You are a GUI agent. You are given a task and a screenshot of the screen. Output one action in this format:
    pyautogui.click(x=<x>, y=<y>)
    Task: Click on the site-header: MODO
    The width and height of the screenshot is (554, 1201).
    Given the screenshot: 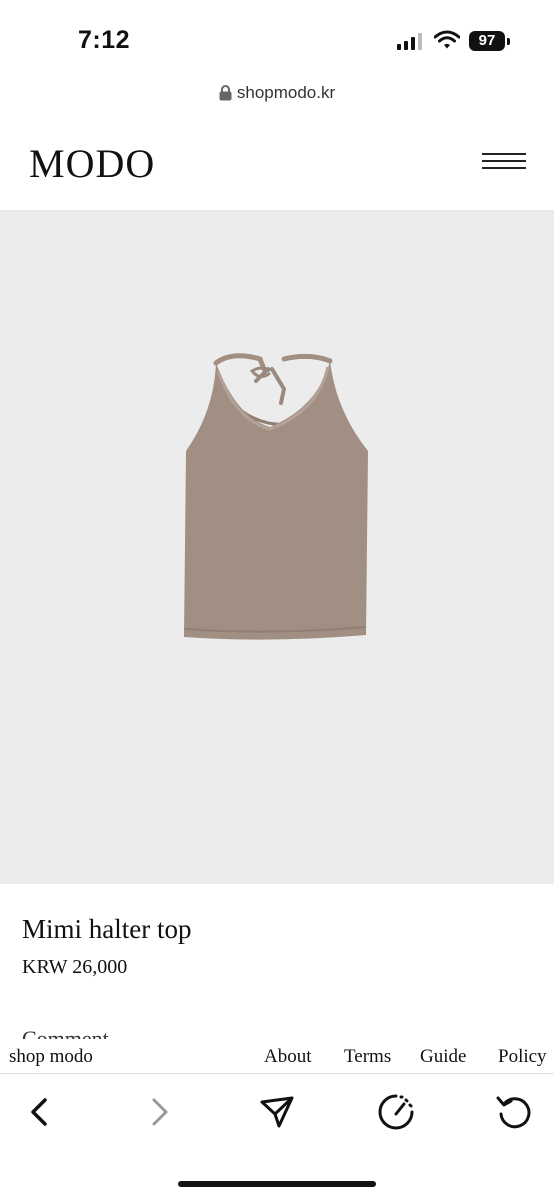 What is the action you would take?
    pyautogui.click(x=277, y=160)
    